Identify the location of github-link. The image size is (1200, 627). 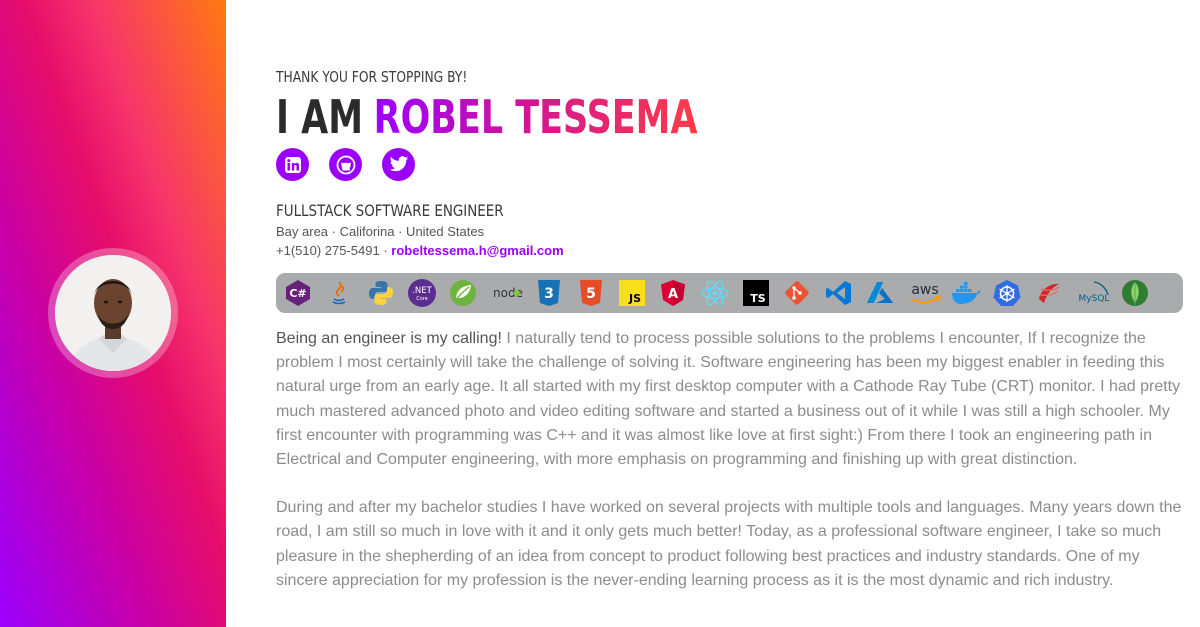
(345, 164).